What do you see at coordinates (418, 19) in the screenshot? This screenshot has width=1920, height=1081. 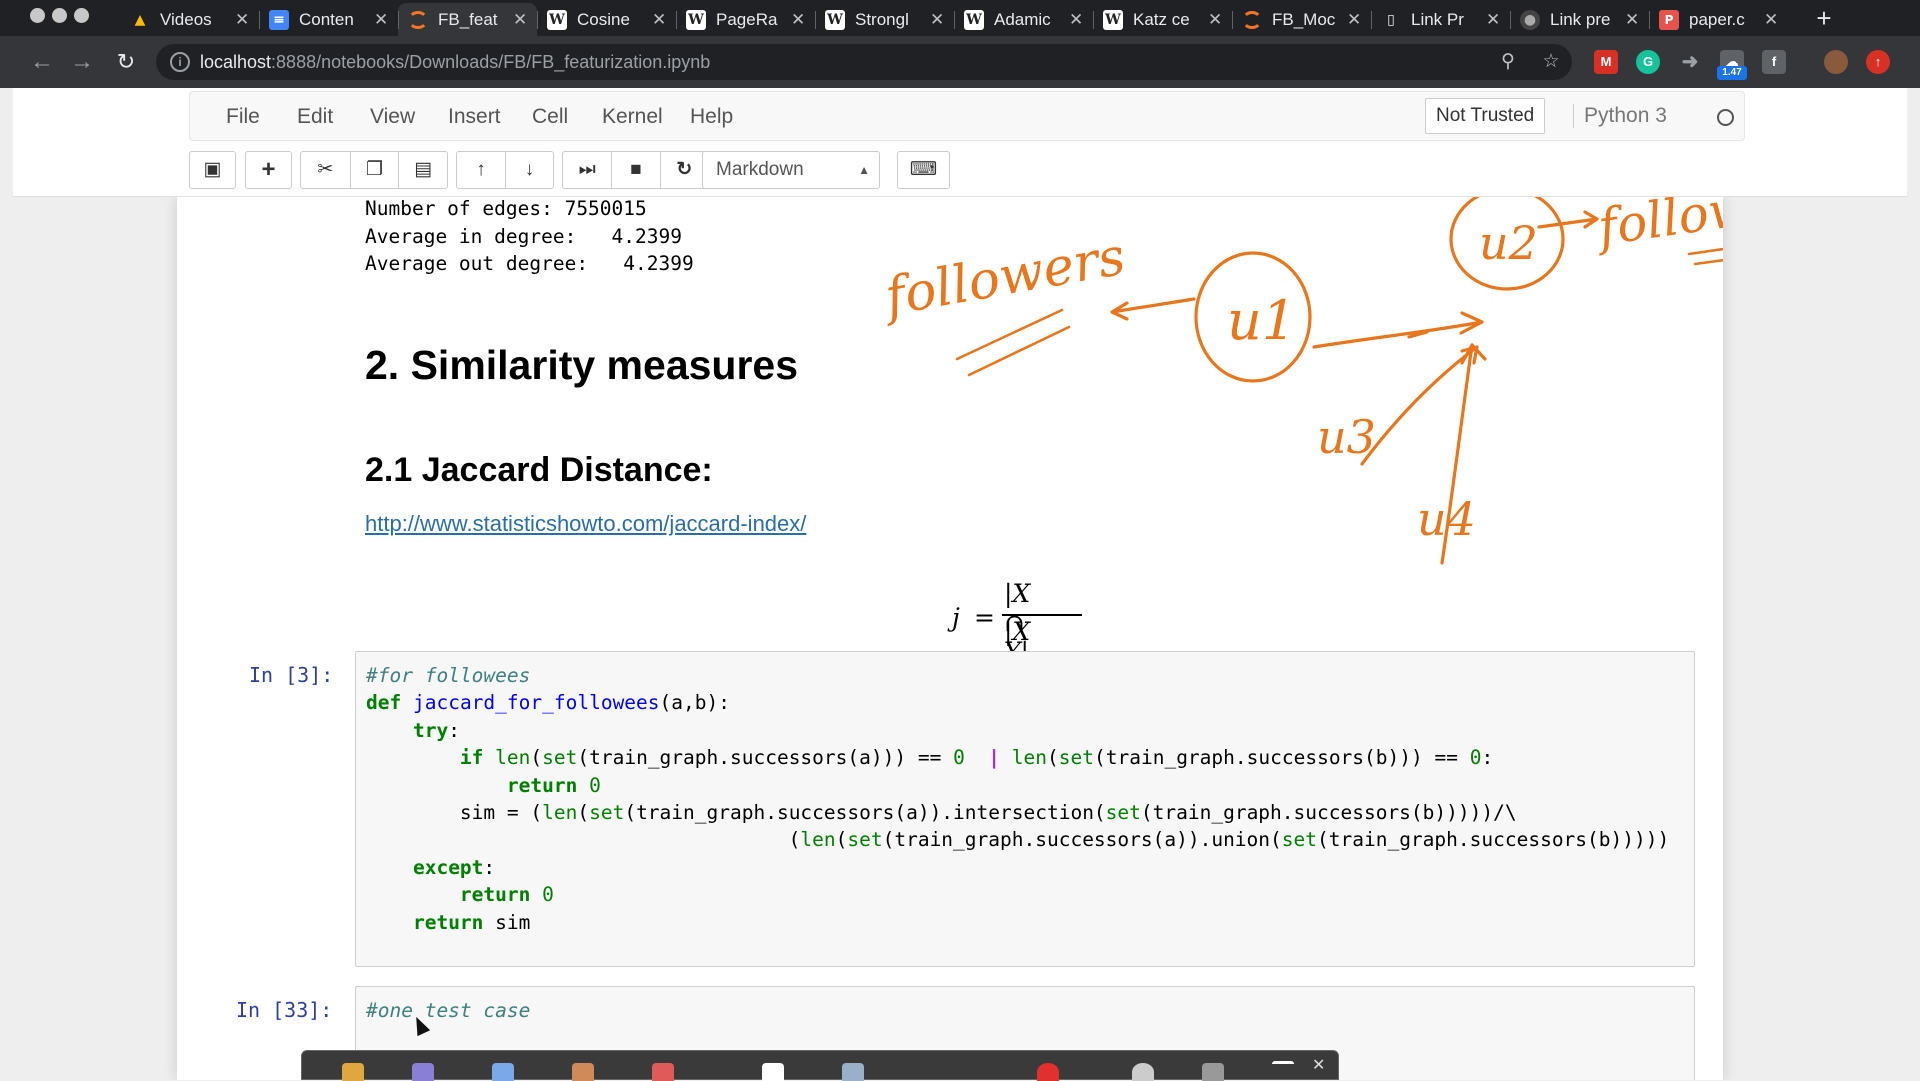 I see `jupyter-icon` at bounding box center [418, 19].